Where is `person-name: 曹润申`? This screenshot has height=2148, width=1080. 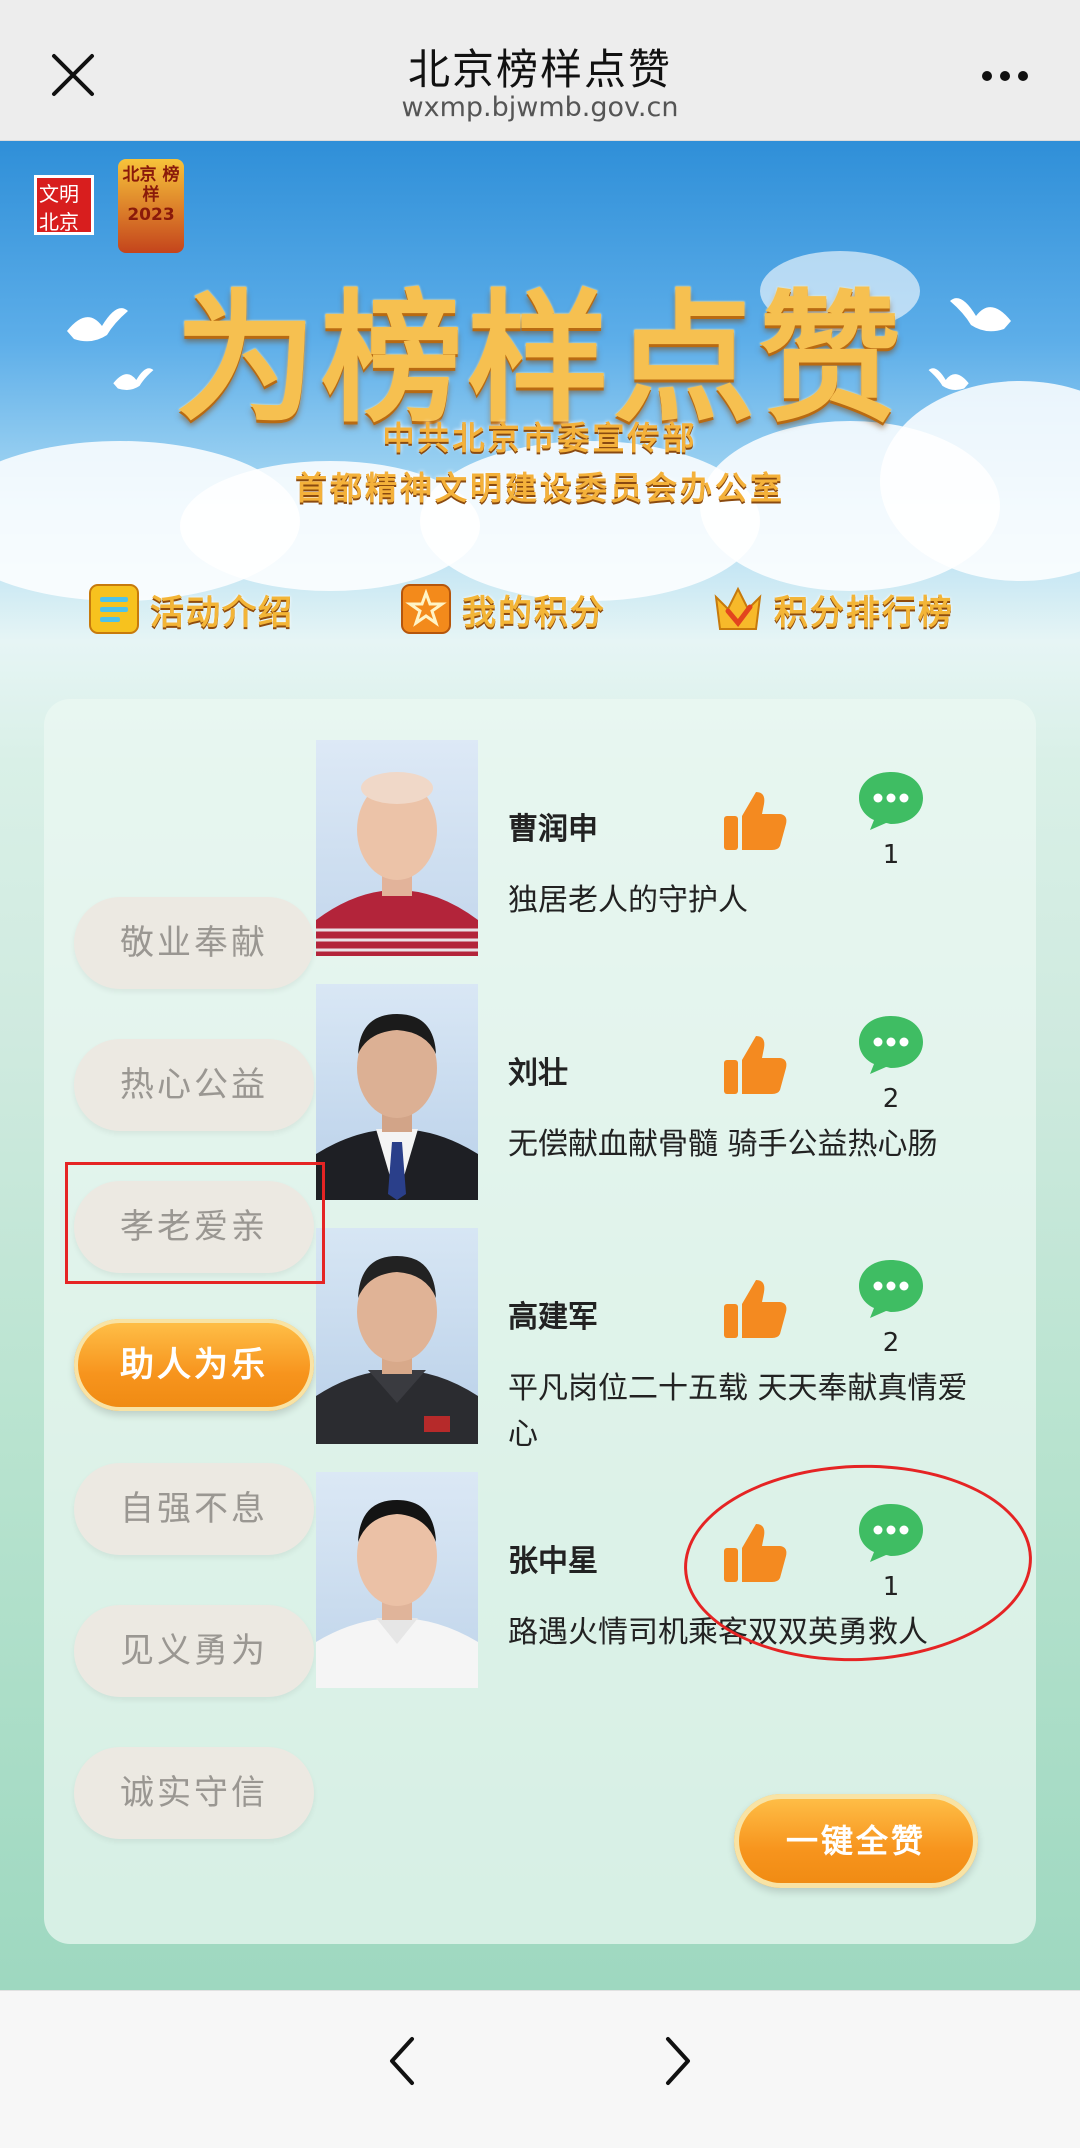
person-name: 曹润申 is located at coordinates (553, 829).